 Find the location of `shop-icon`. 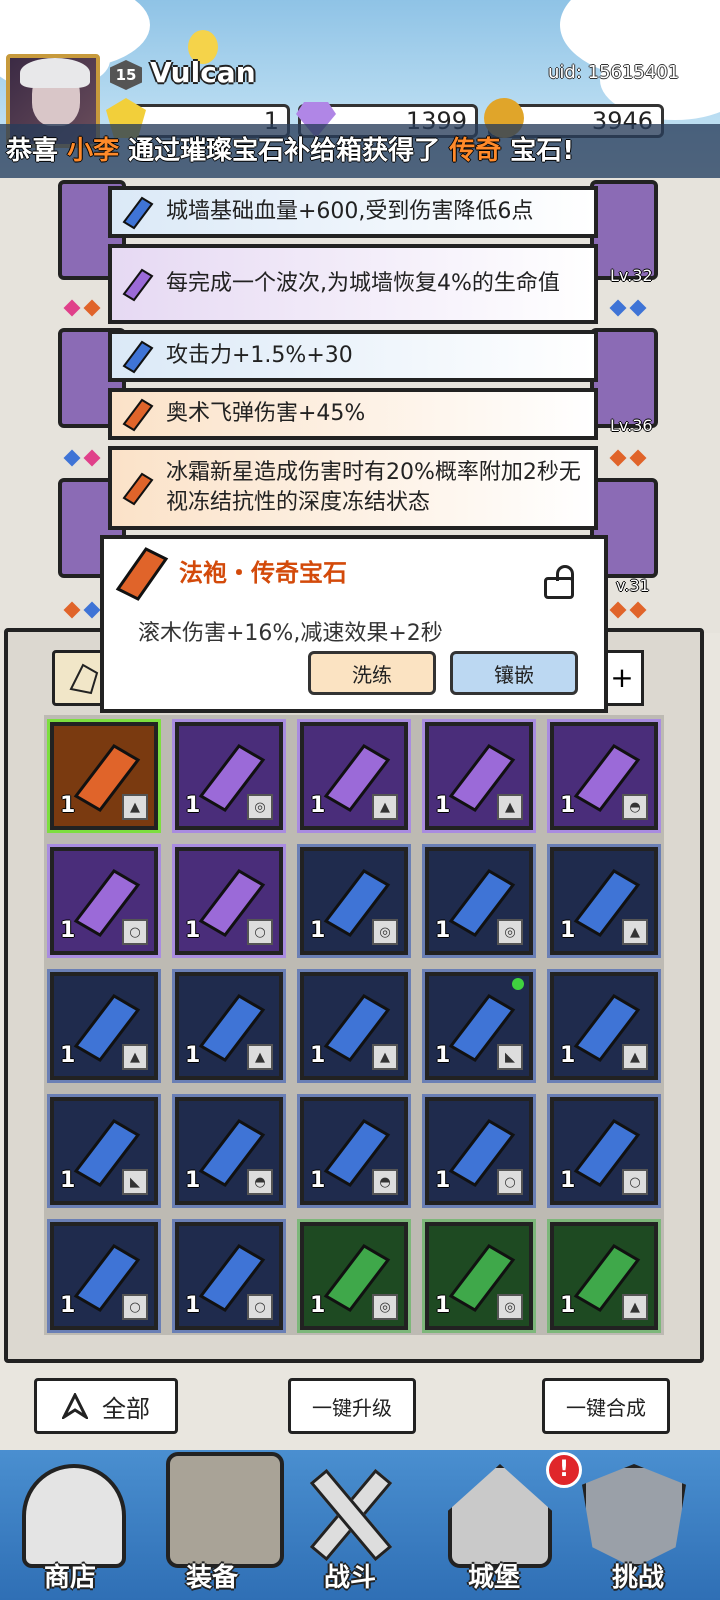

shop-icon is located at coordinates (74, 1516).